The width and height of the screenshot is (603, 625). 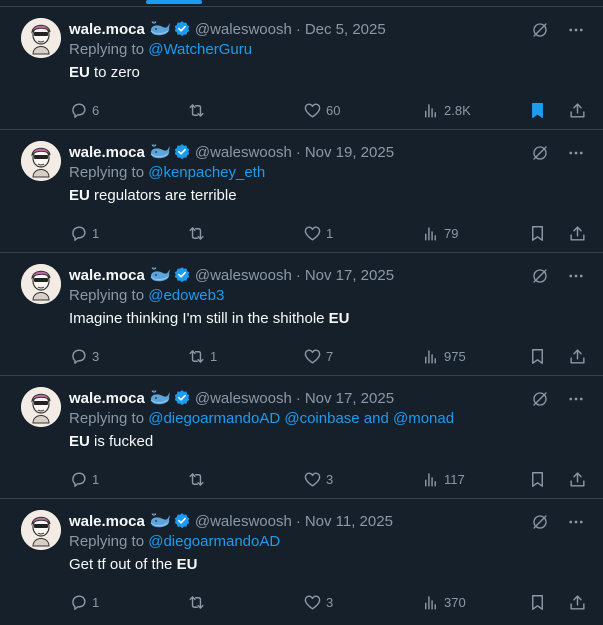 I want to click on views-count: 79, so click(x=451, y=233).